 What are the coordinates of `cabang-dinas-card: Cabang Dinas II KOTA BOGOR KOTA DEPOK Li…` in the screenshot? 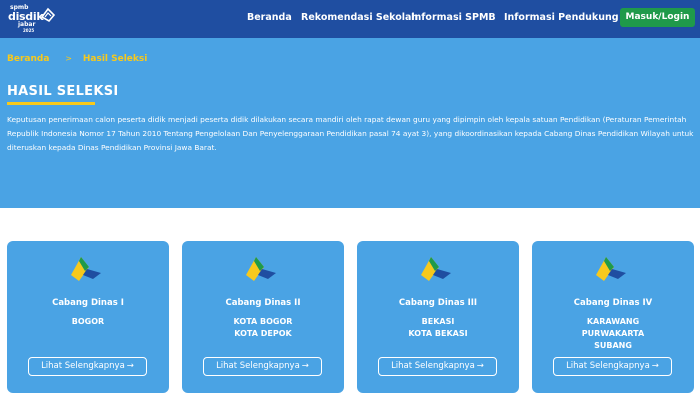 It's located at (263, 317).